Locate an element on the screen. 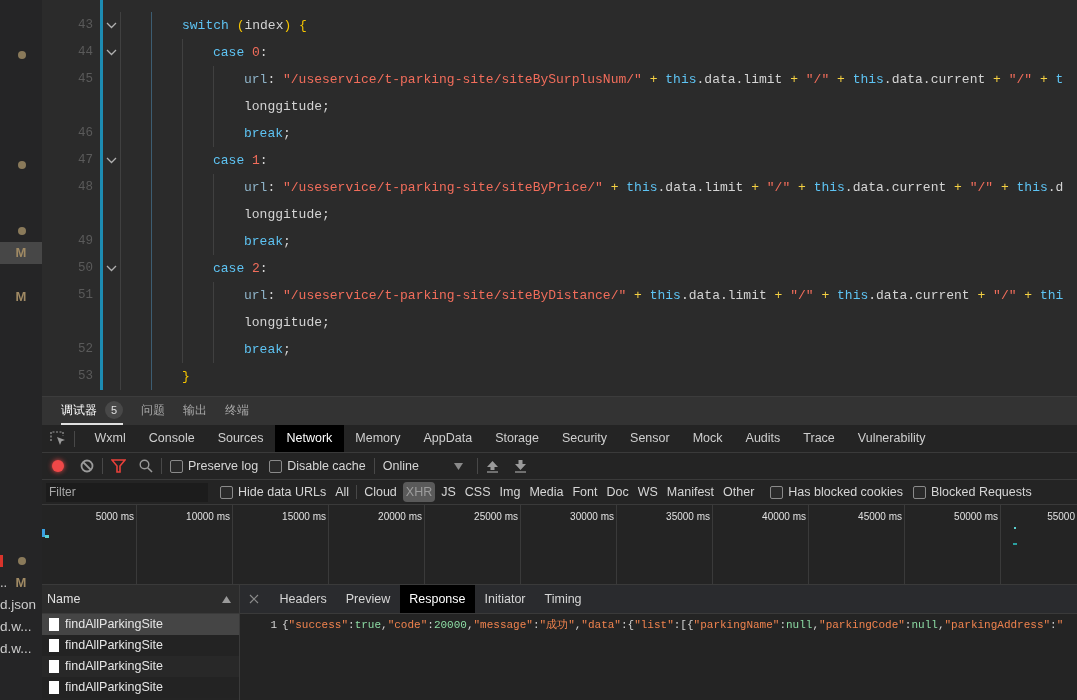 This screenshot has width=1077, height=700. devtools-tab: Security is located at coordinates (584, 438).